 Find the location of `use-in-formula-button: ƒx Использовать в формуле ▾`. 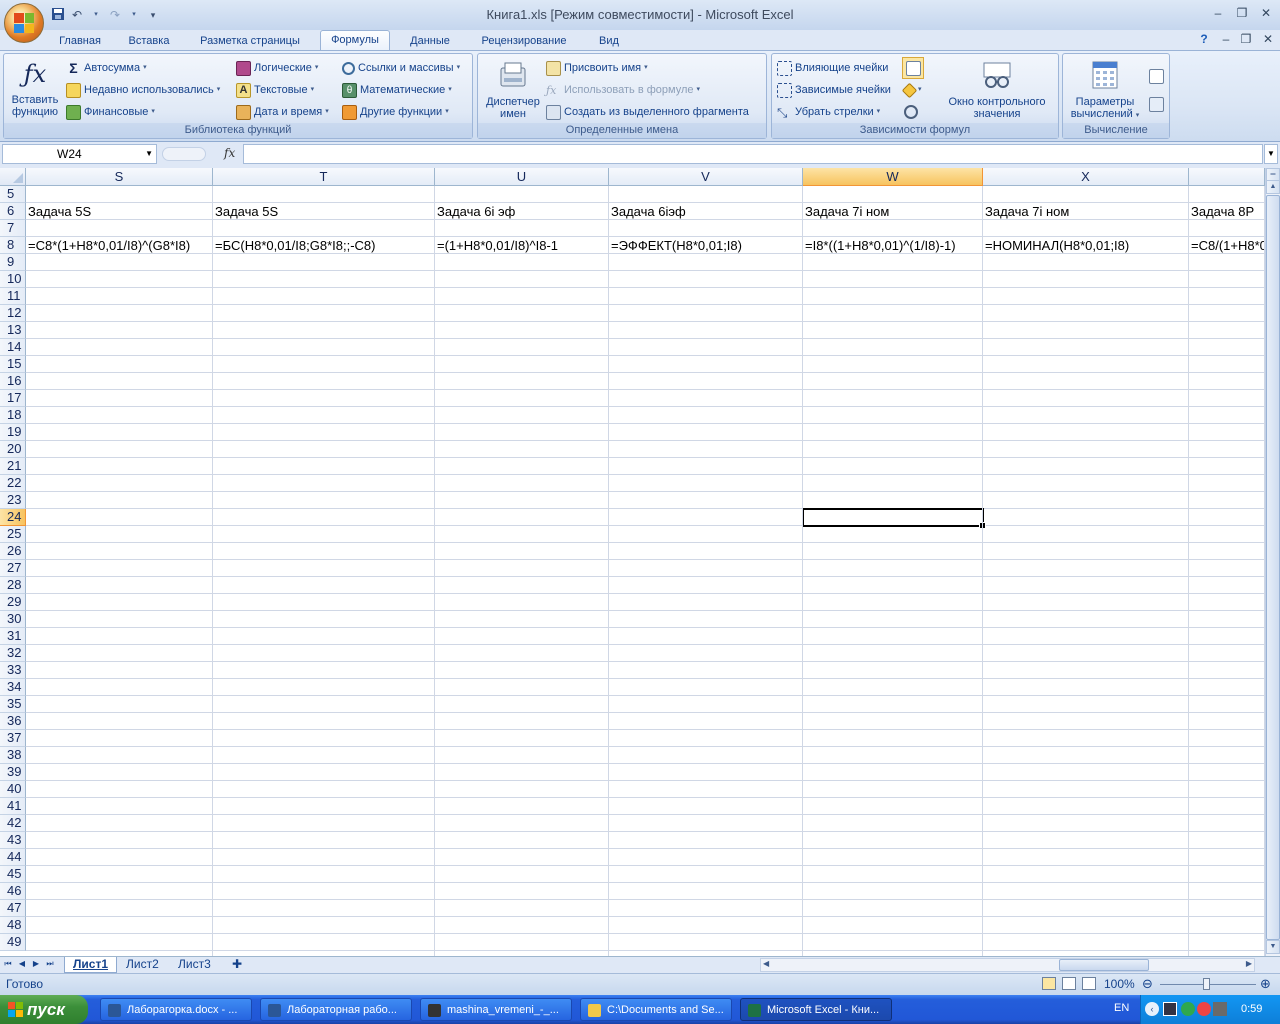

use-in-formula-button: ƒx Использовать в формуле ▾ is located at coordinates (623, 90).